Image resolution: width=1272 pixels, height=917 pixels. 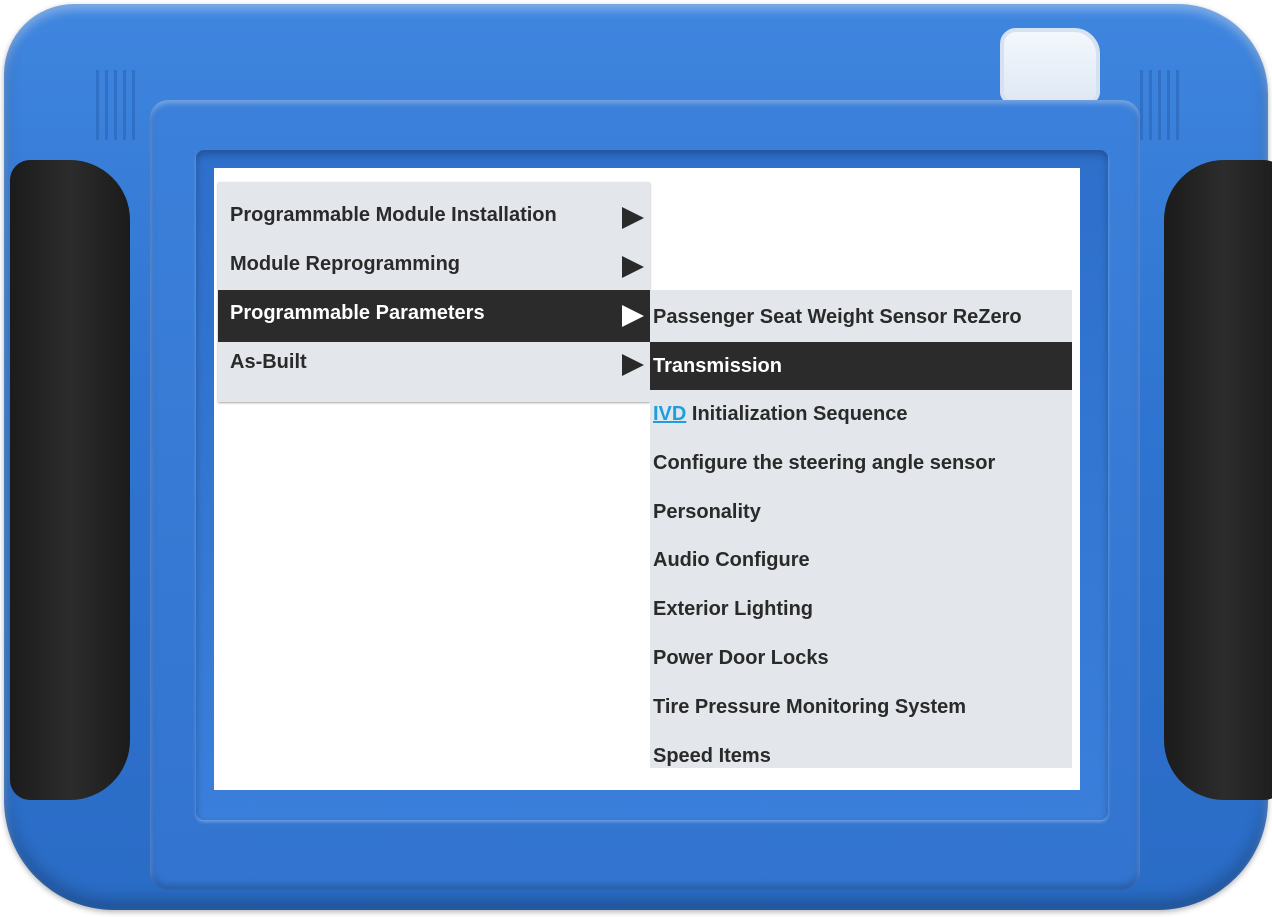 I want to click on menu-item-label: As-Built, so click(x=268, y=362).